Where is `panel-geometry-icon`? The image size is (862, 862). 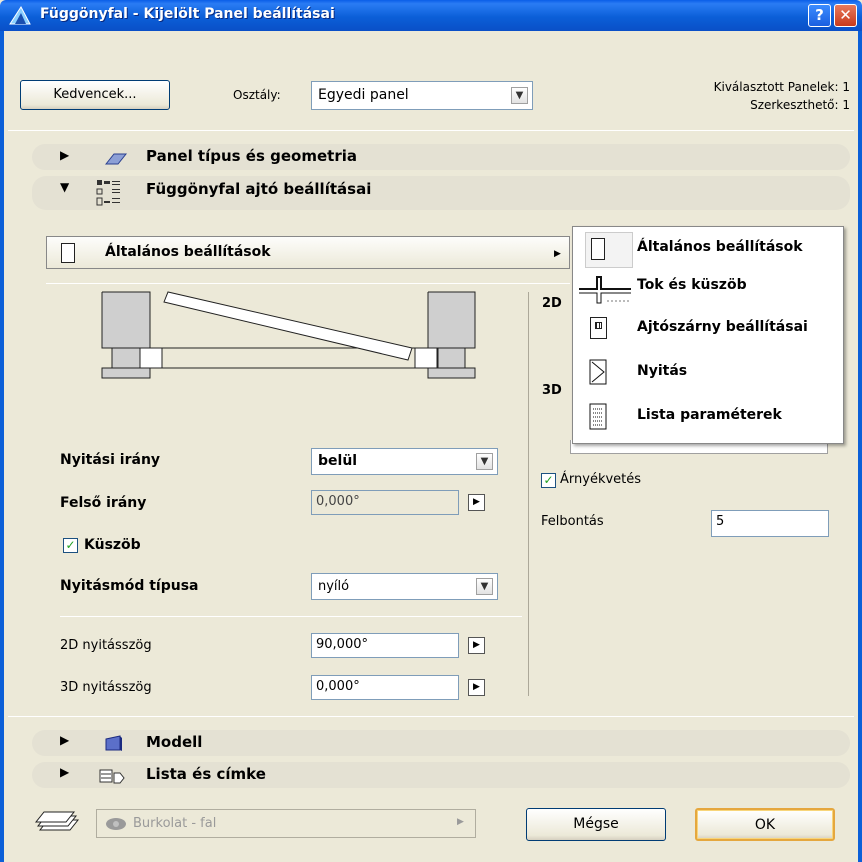 panel-geometry-icon is located at coordinates (116, 159).